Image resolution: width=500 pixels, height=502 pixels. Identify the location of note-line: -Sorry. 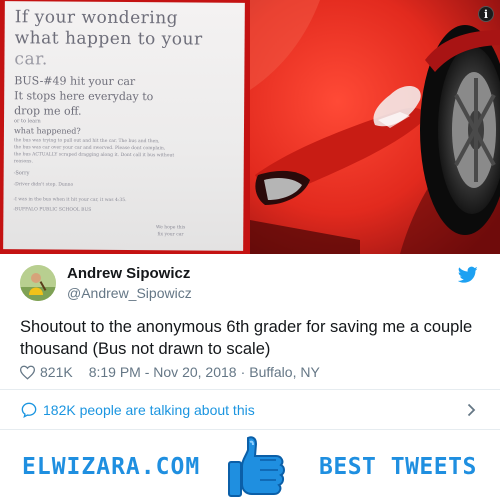
(21, 173).